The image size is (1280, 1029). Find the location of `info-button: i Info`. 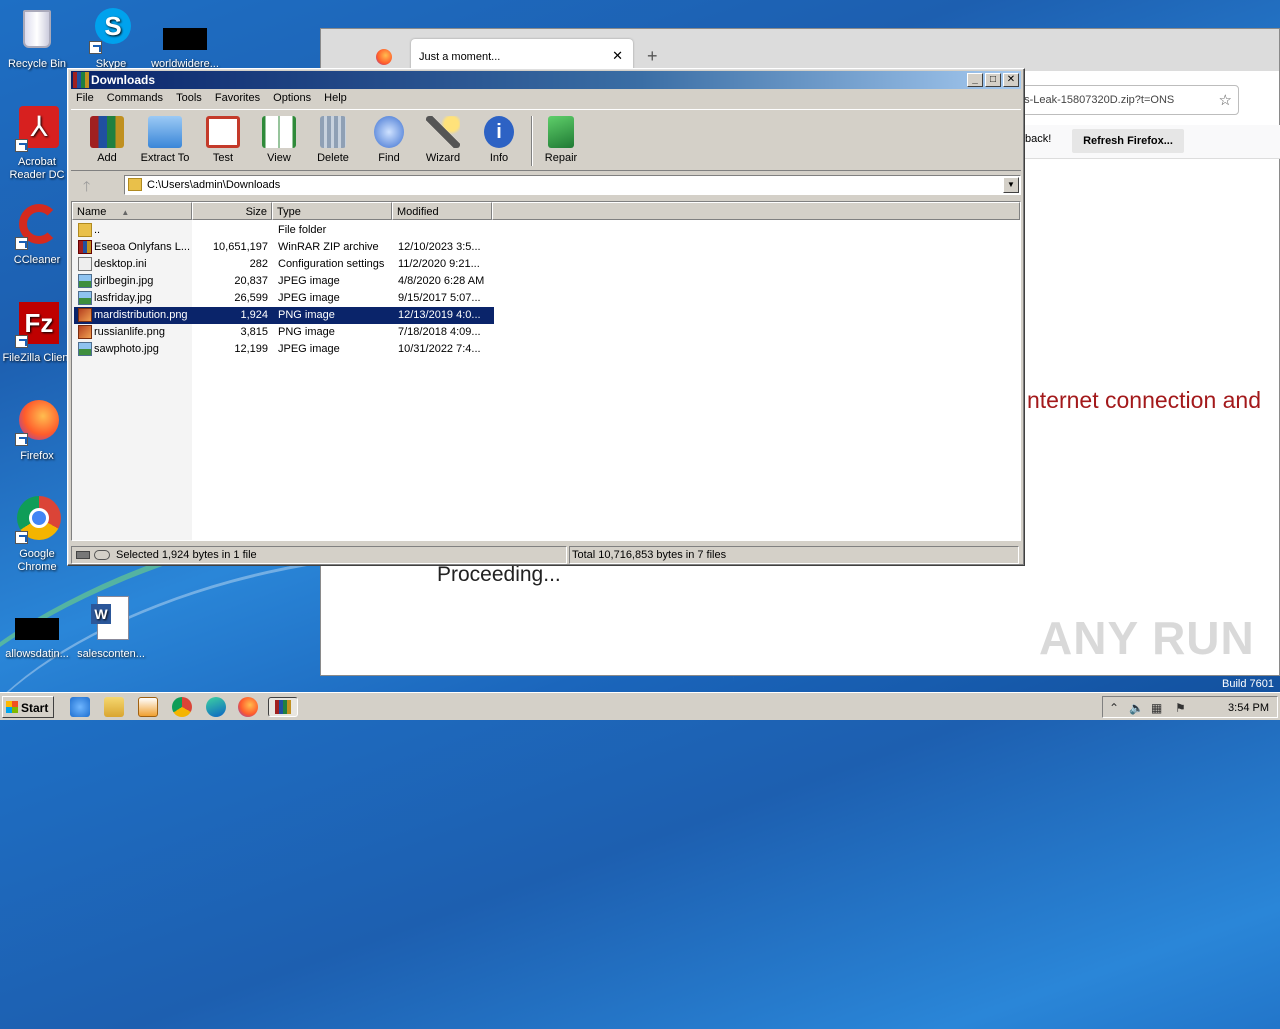

info-button: i Info is located at coordinates (499, 140).